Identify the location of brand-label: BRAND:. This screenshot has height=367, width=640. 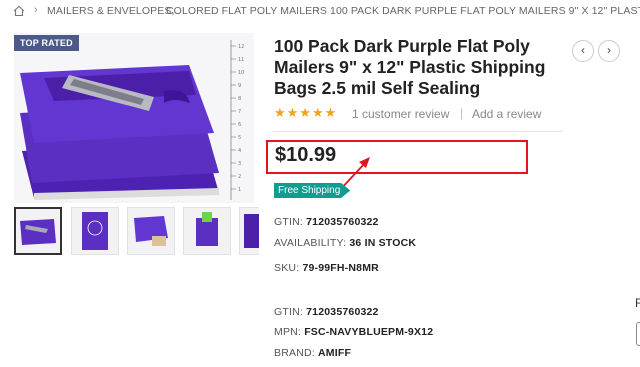
(294, 353).